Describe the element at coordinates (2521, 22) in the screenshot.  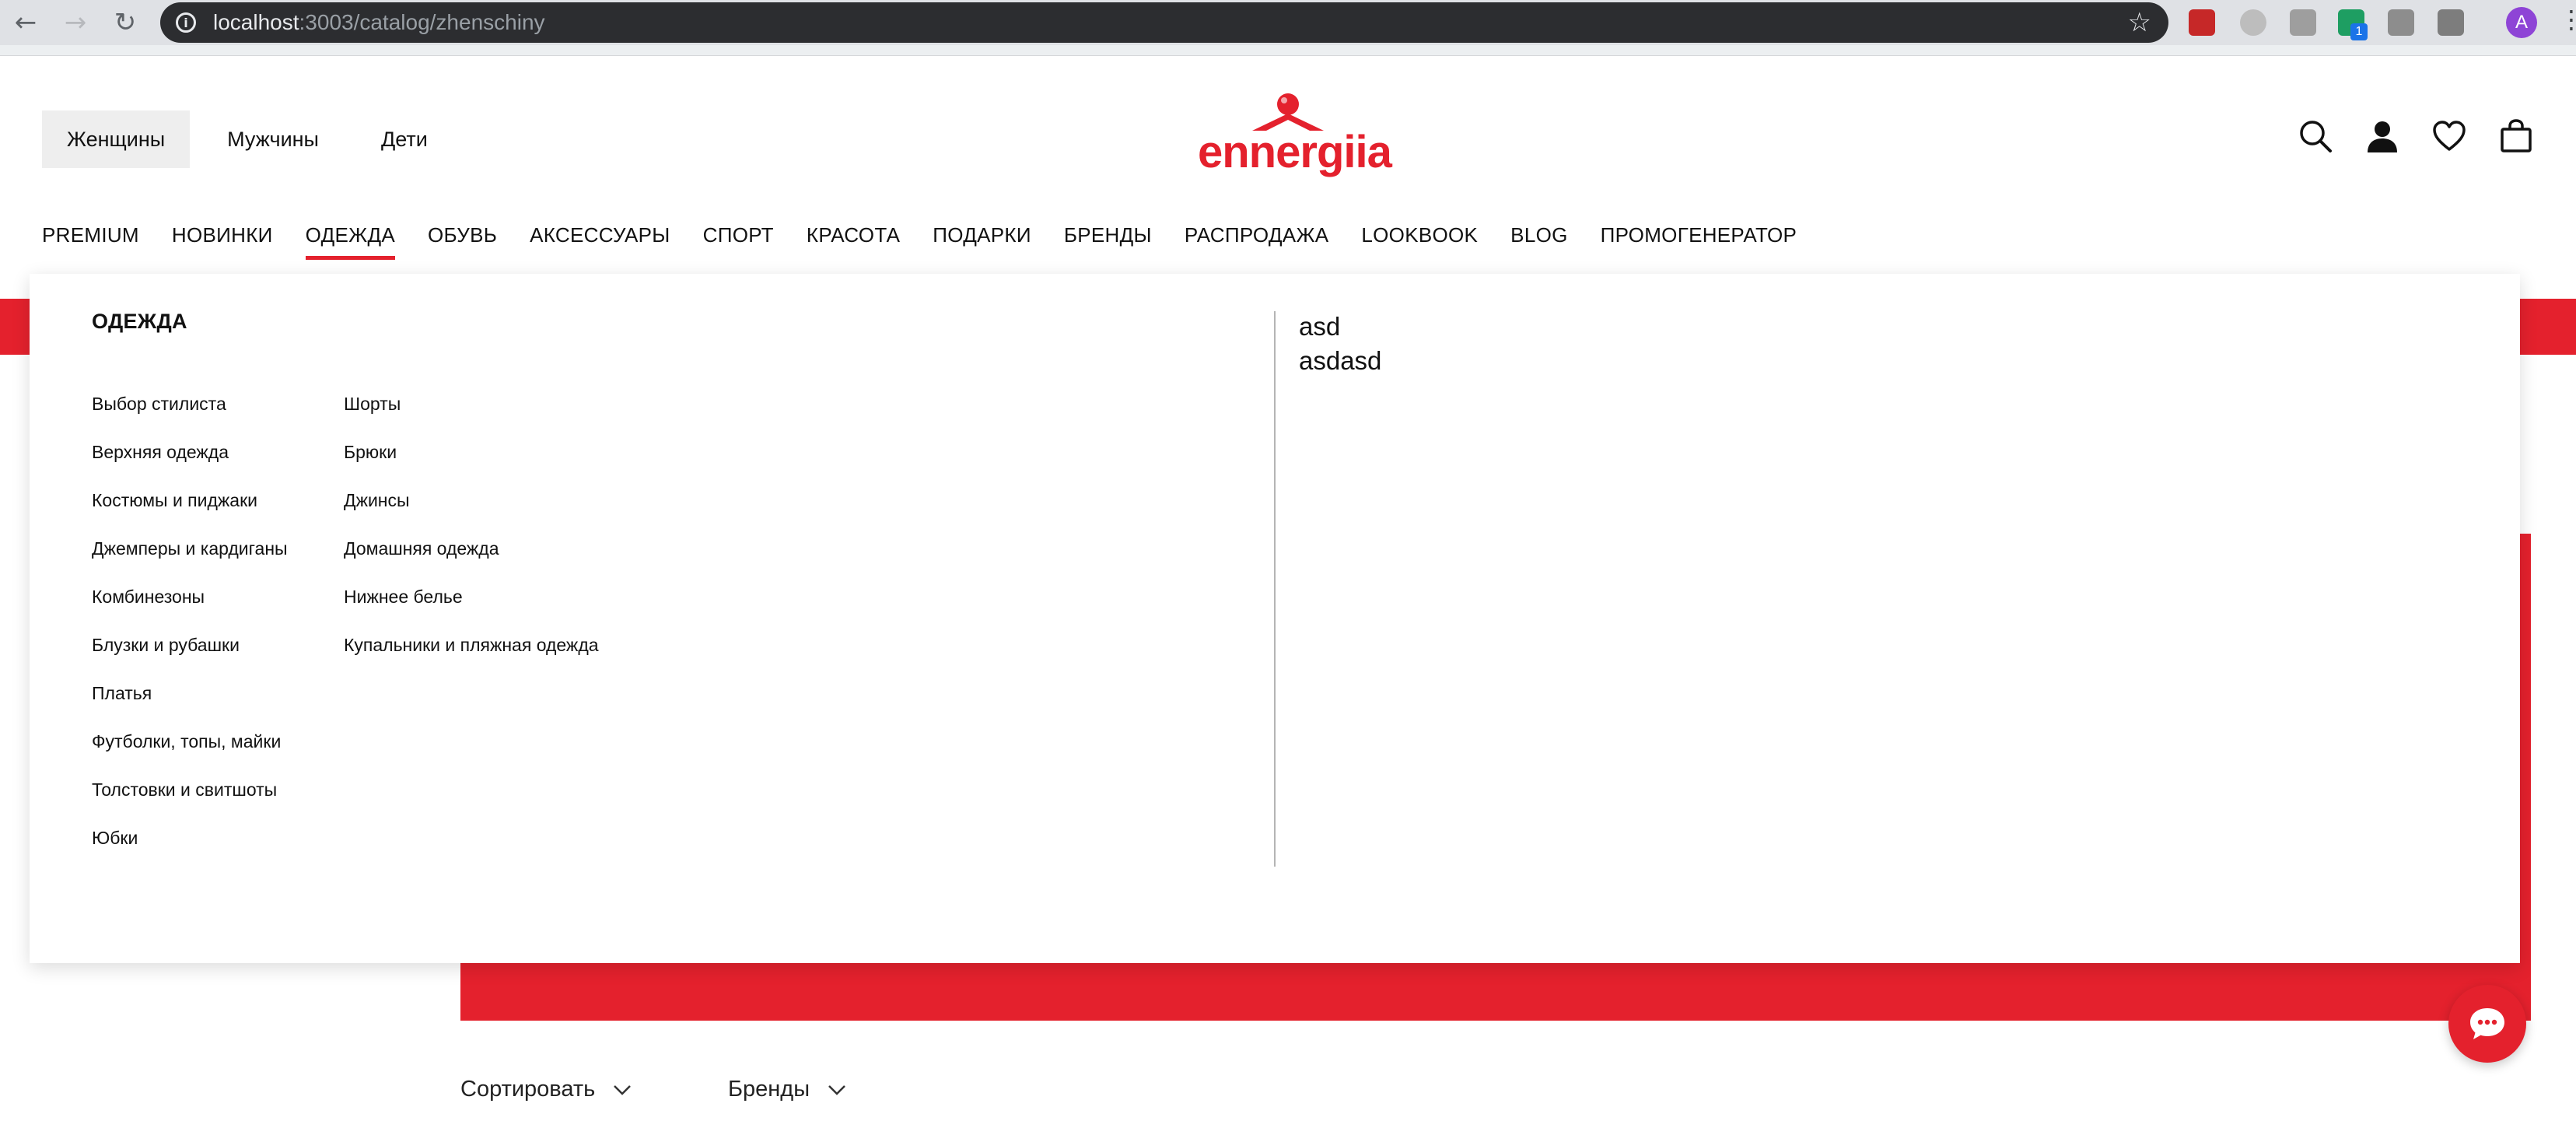
I see `profile-avatar: A` at that location.